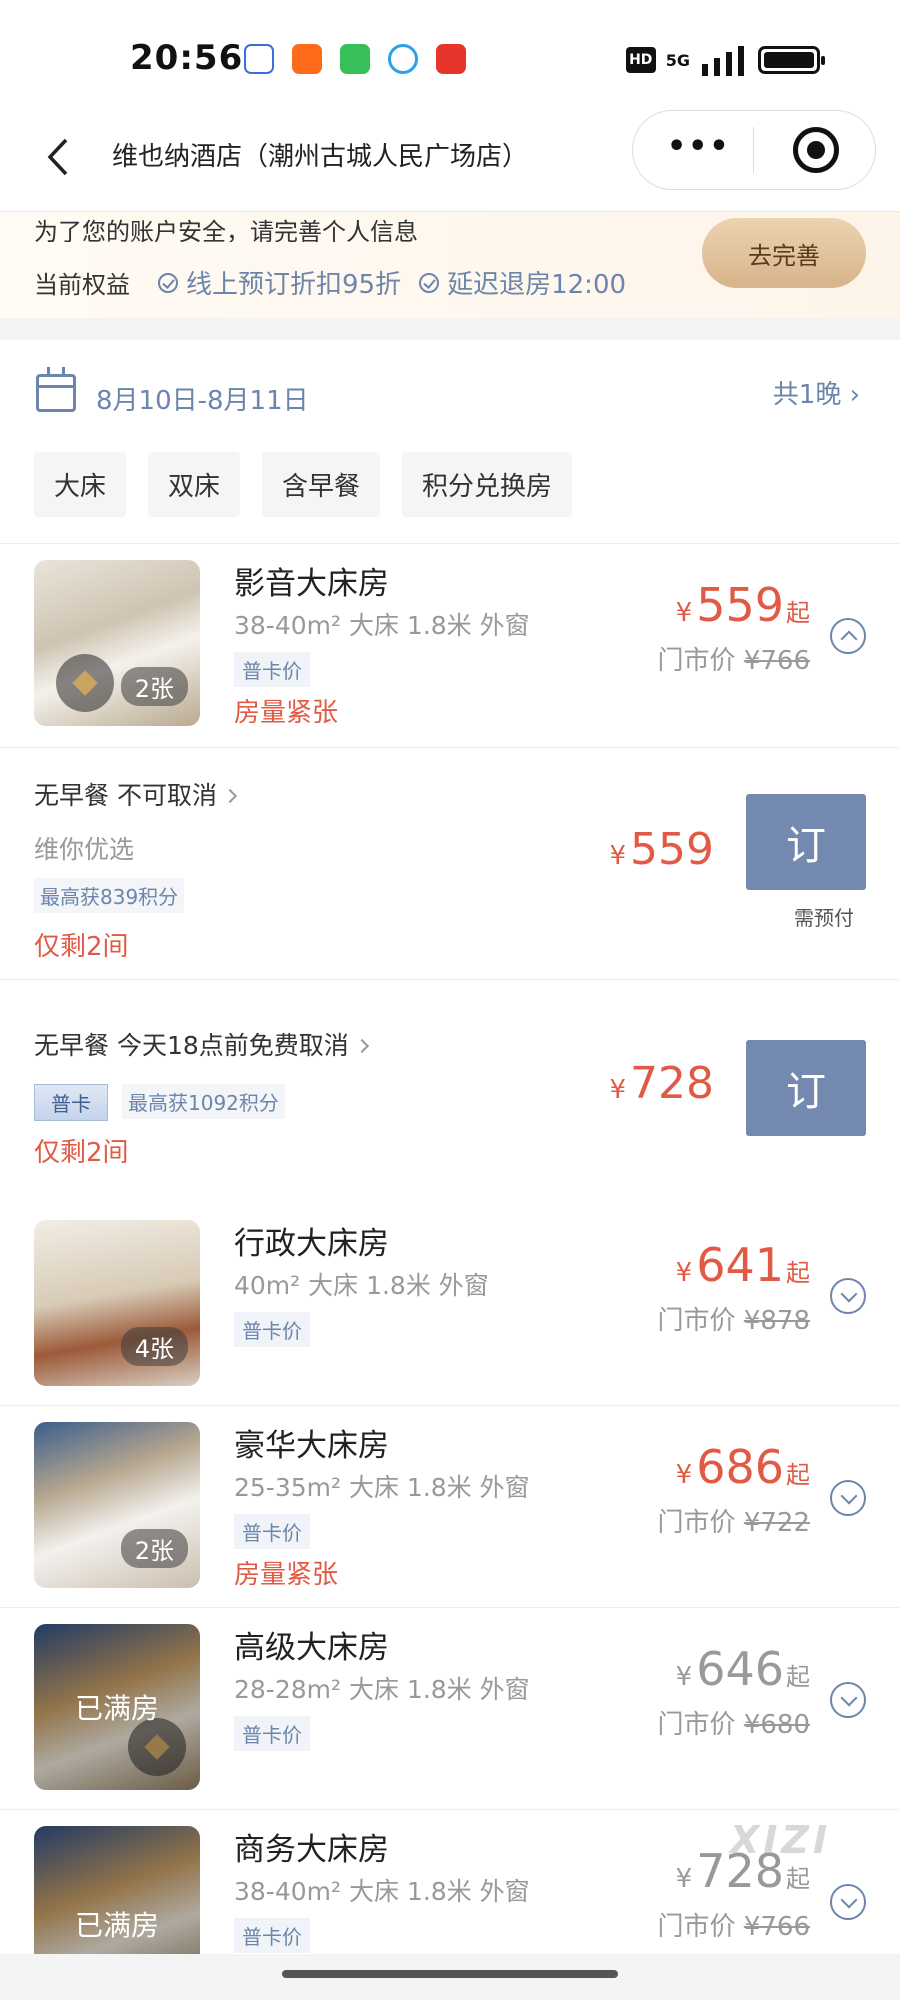 The height and width of the screenshot is (2000, 900). I want to click on benefit-row: 当前权益 线上预订折扣95折 延迟退房12:00, so click(339, 282).